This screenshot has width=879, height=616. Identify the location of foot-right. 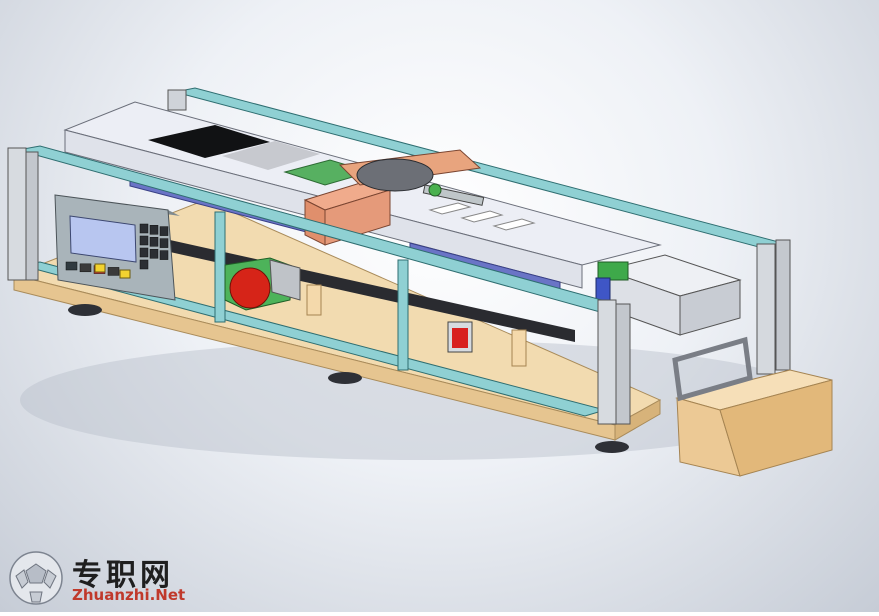
(612, 447).